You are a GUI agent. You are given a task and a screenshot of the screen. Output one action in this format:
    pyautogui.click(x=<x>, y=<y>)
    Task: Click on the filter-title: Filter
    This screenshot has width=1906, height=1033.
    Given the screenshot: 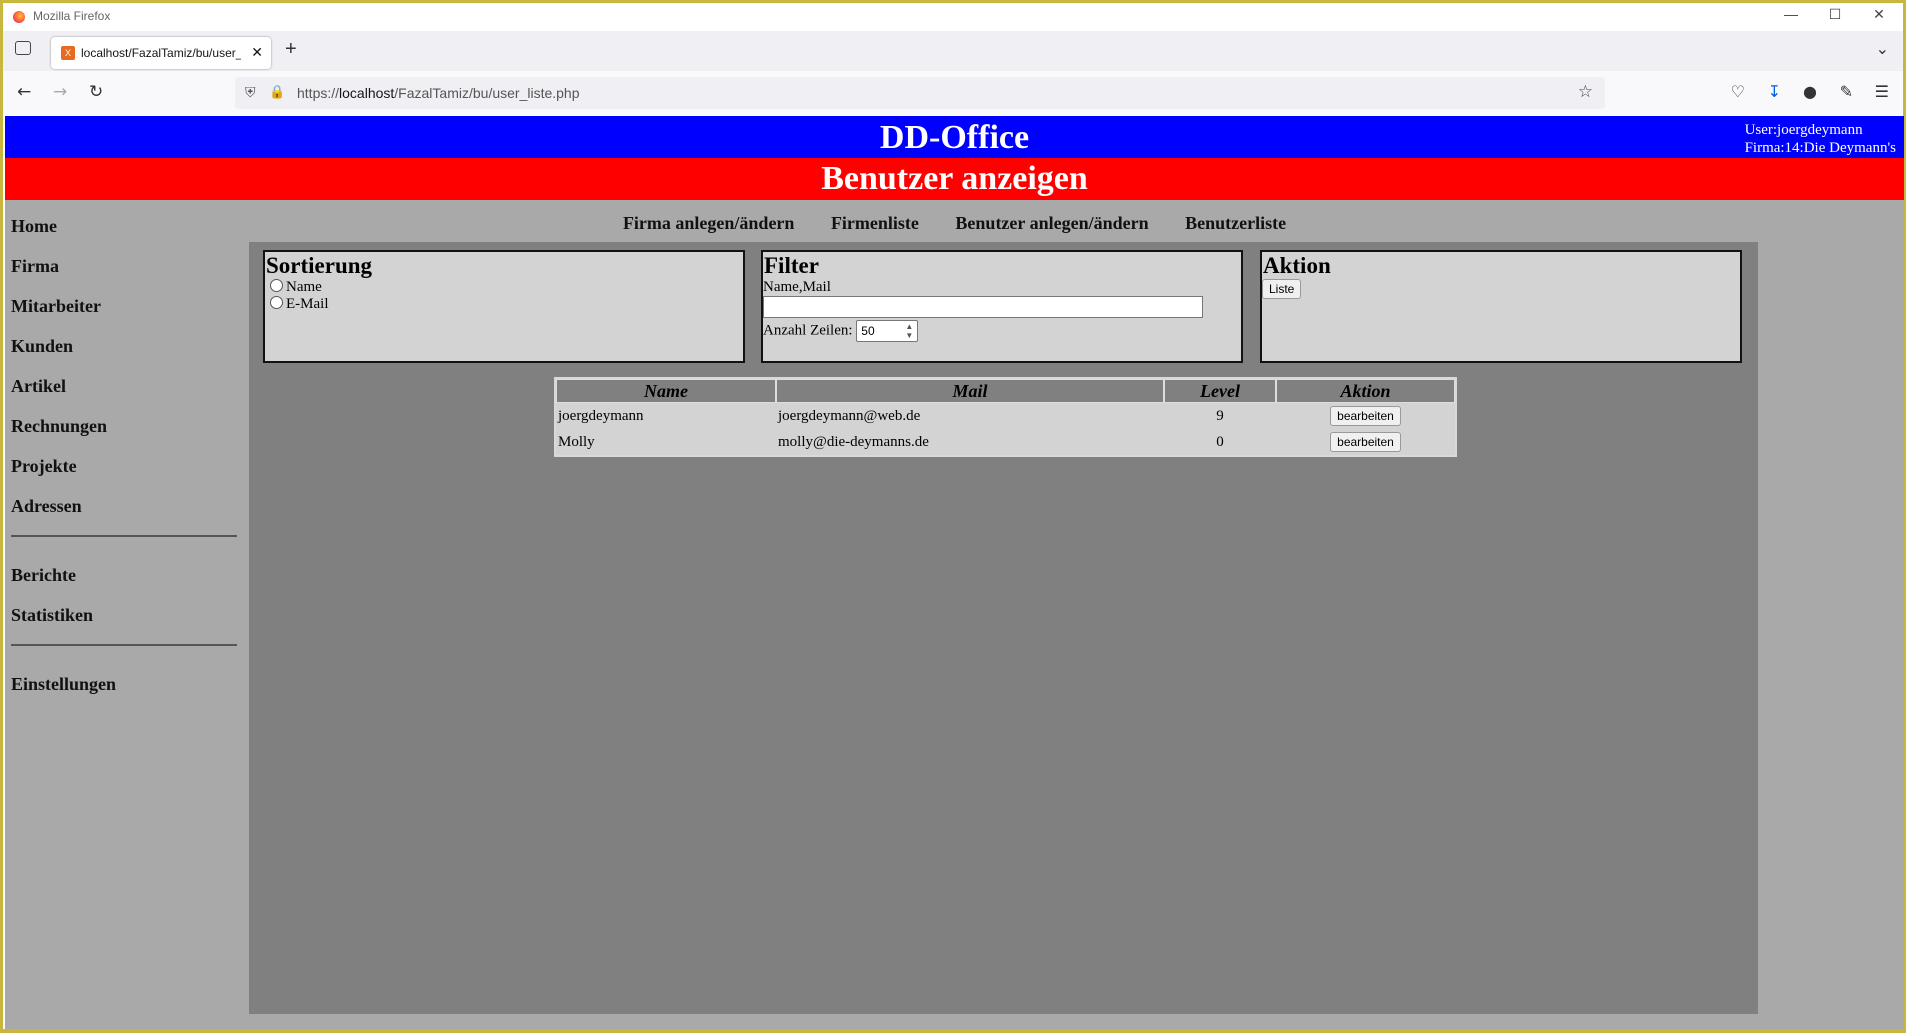 What is the action you would take?
    pyautogui.click(x=791, y=265)
    